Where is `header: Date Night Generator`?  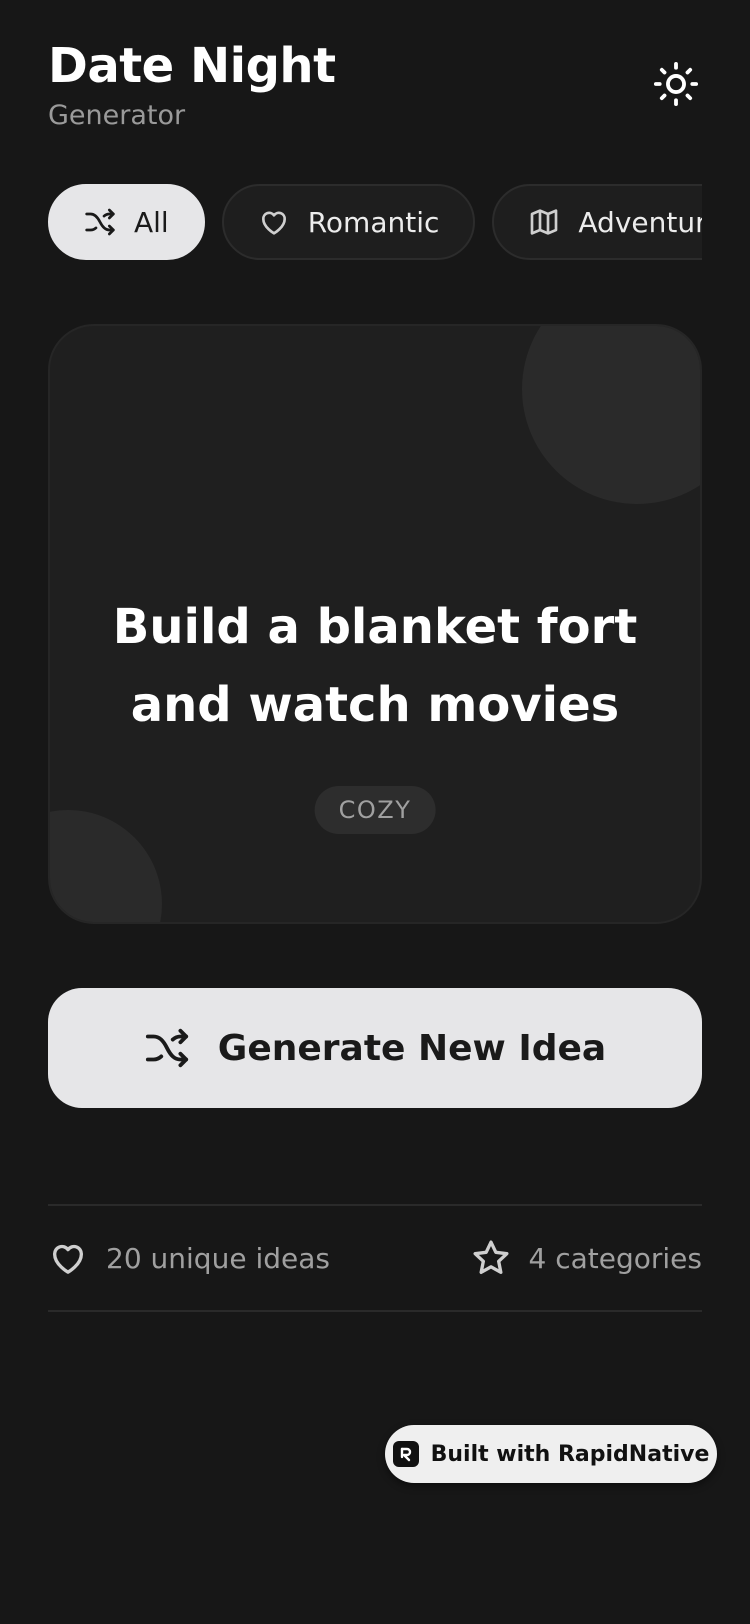
header: Date Night Generator is located at coordinates (375, 86).